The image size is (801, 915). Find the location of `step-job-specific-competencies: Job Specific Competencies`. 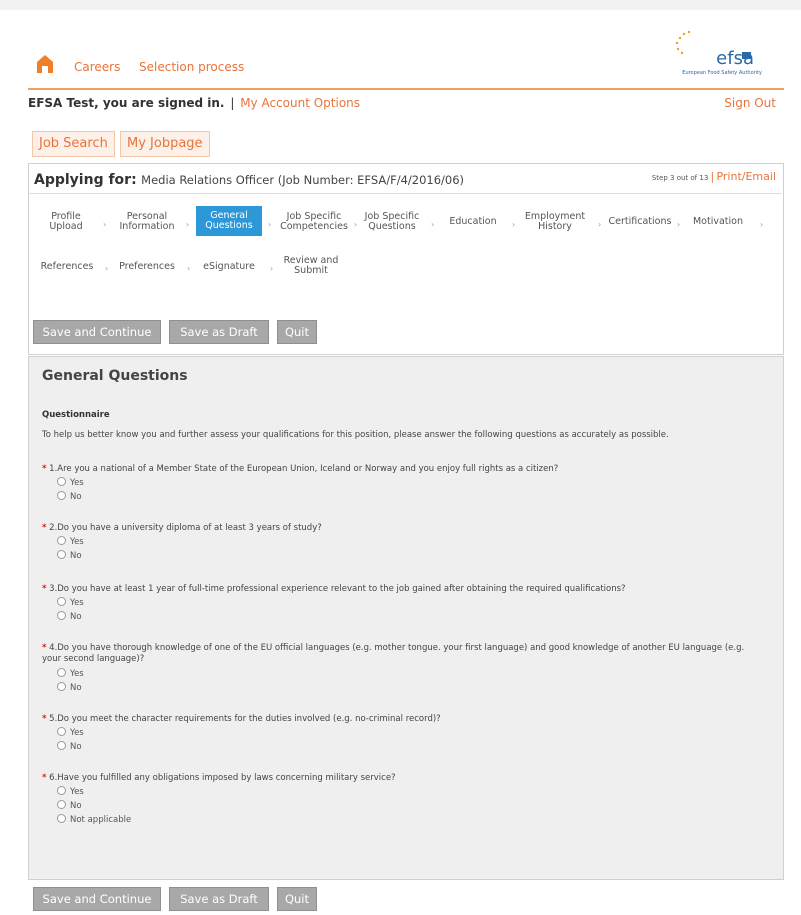

step-job-specific-competencies: Job Specific Competencies is located at coordinates (314, 222).